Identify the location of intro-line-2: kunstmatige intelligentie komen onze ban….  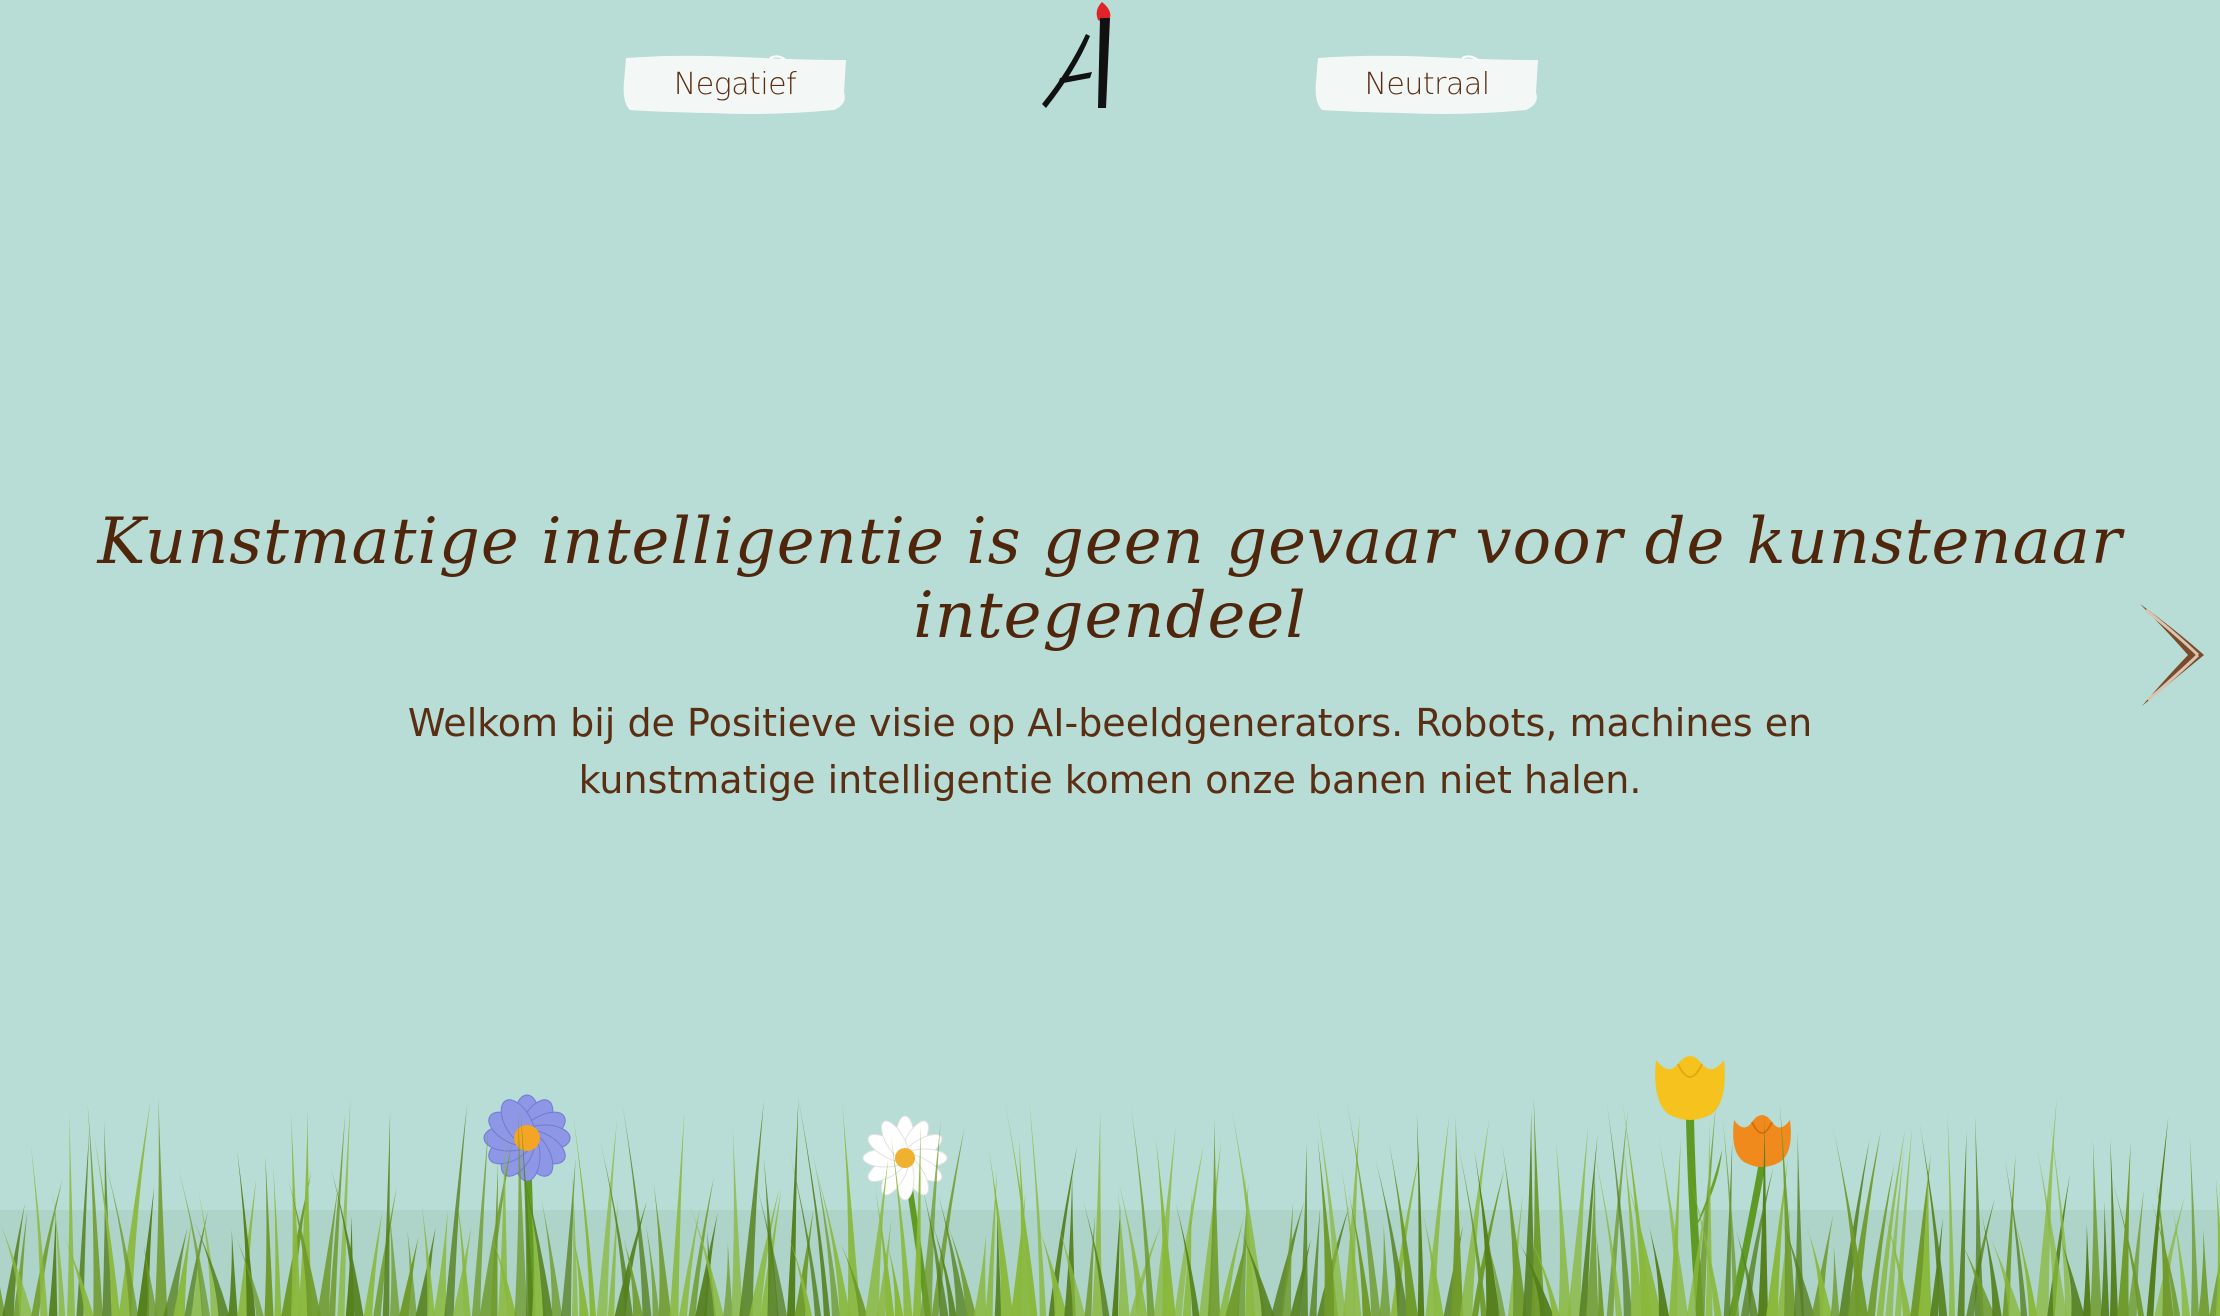
(1110, 780).